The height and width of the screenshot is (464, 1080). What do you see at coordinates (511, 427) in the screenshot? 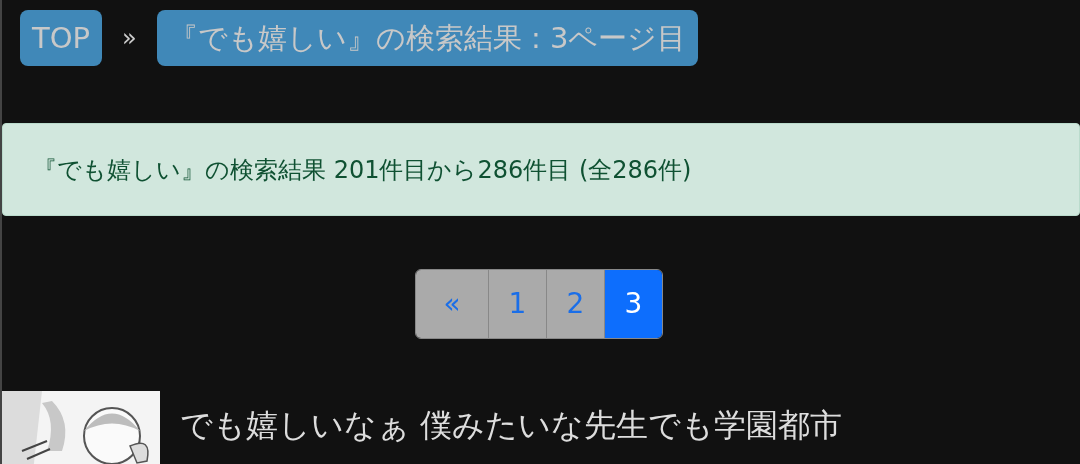
I see `result-text: でも嬉しいなぁ 僕みたいな先生でも学園都市` at bounding box center [511, 427].